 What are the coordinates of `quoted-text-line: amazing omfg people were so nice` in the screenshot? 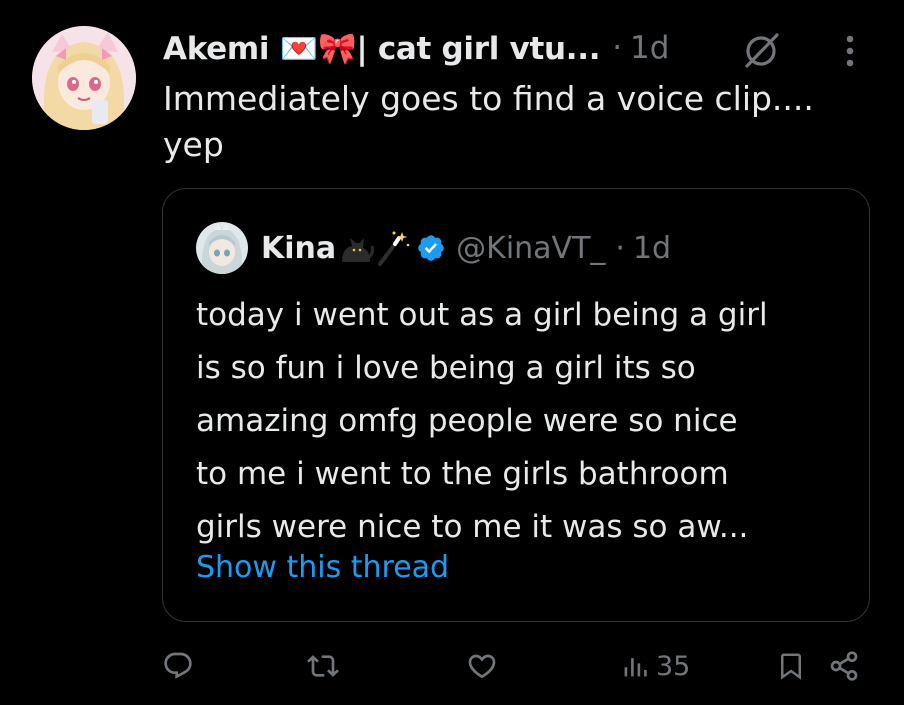 It's located at (467, 421).